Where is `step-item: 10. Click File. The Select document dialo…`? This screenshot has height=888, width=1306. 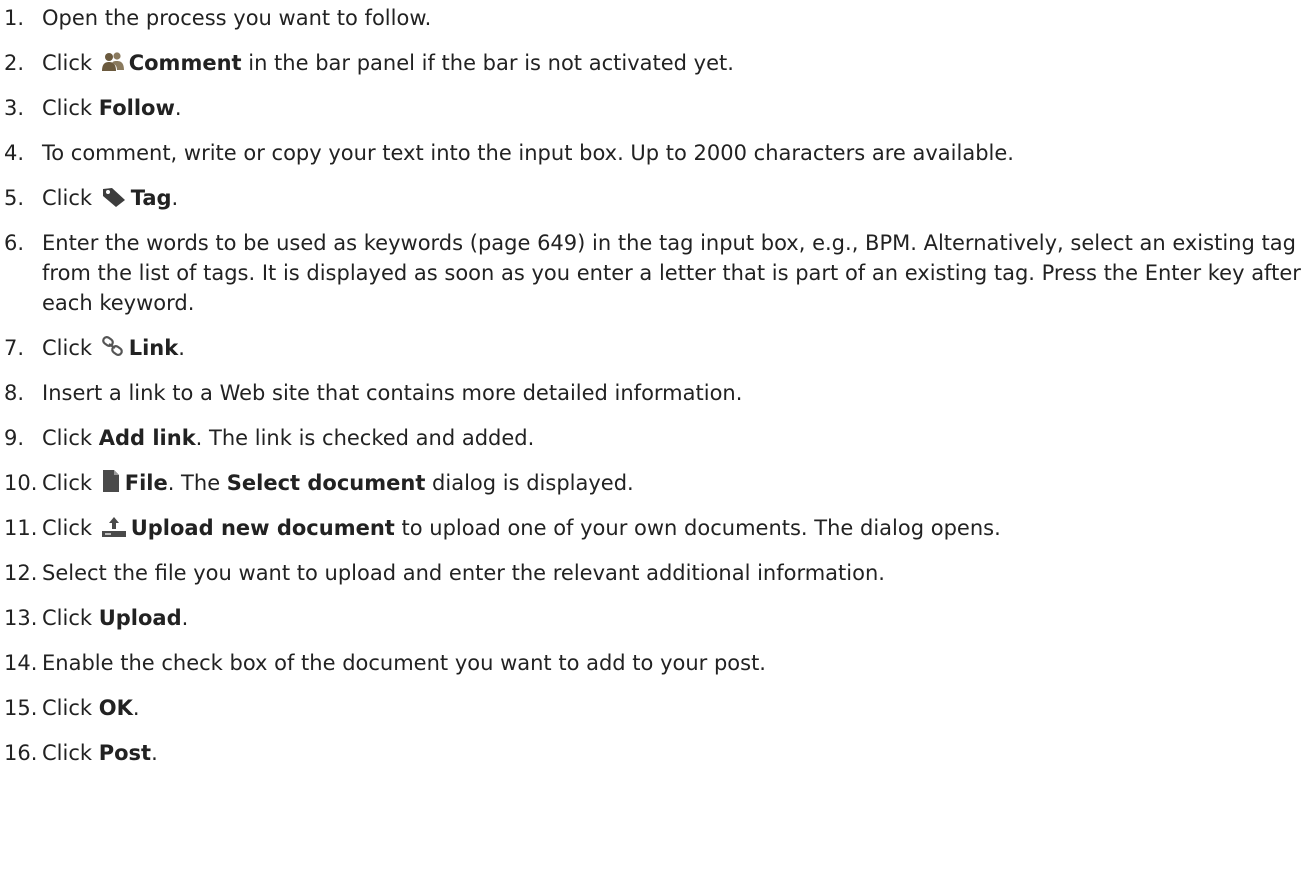
step-item: 10. Click File. The Select document dialo… is located at coordinates (655, 483).